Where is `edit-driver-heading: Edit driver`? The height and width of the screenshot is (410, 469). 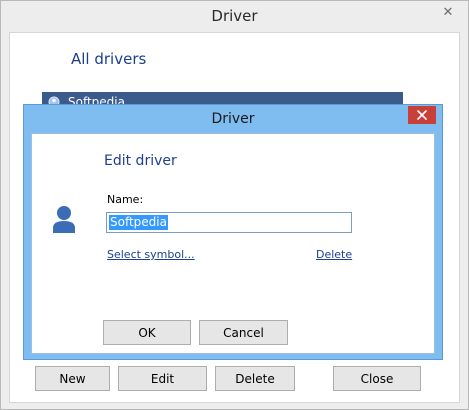
edit-driver-heading: Edit driver is located at coordinates (140, 161).